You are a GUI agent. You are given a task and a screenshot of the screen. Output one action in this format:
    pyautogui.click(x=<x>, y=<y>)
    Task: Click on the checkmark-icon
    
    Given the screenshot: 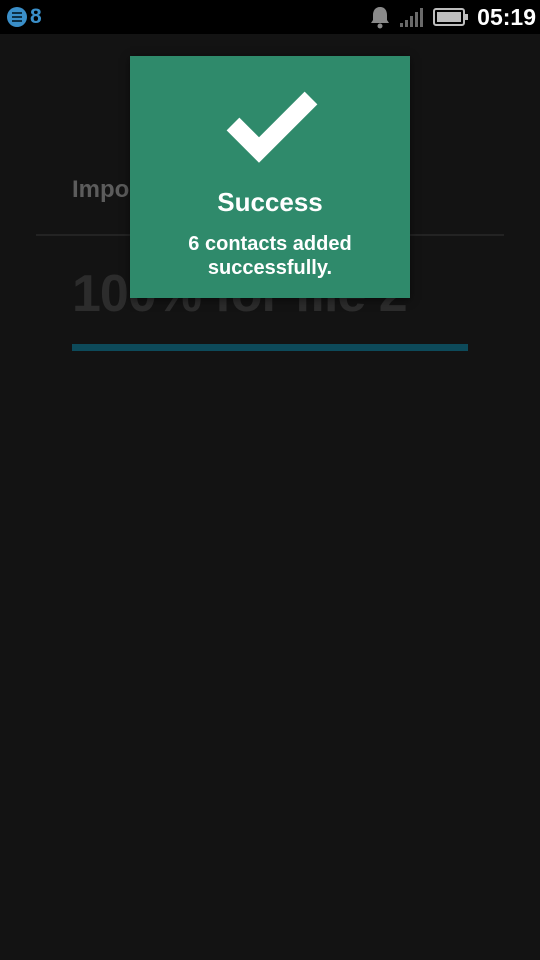 What is the action you would take?
    pyautogui.click(x=272, y=127)
    